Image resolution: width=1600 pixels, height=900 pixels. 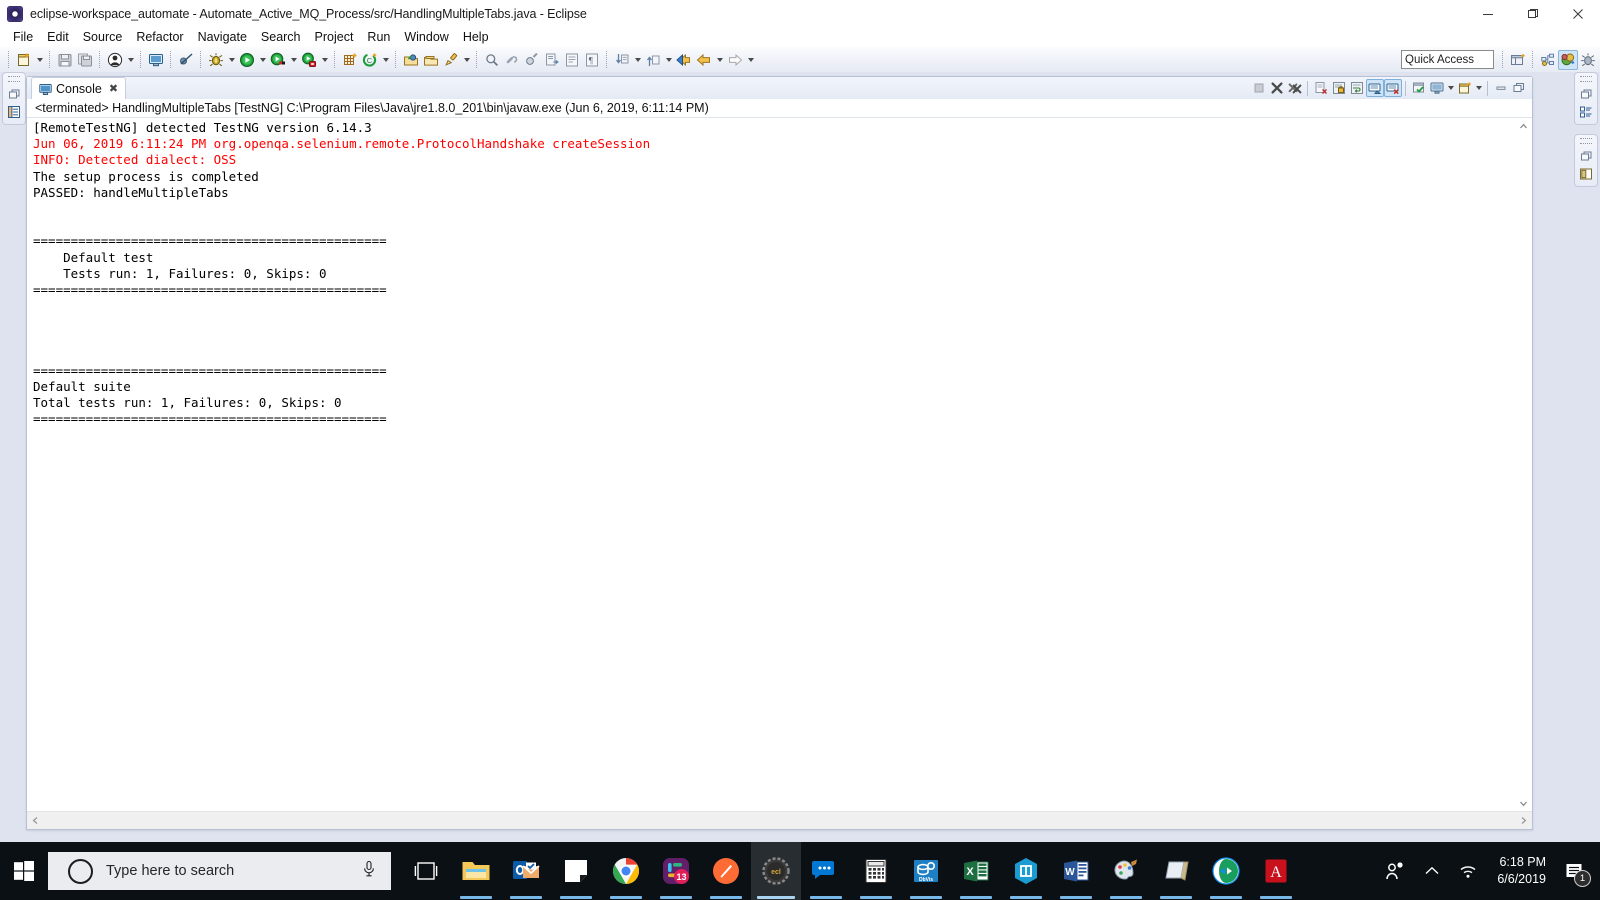 I want to click on task-list-icon, so click(x=1586, y=174).